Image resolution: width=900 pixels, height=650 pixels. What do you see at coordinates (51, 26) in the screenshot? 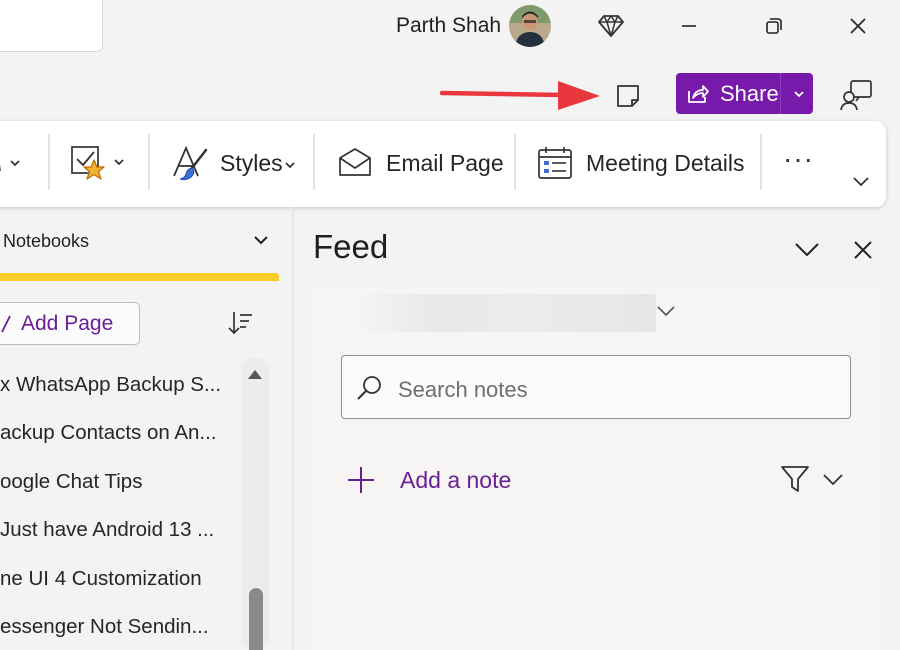
I see `title-box` at bounding box center [51, 26].